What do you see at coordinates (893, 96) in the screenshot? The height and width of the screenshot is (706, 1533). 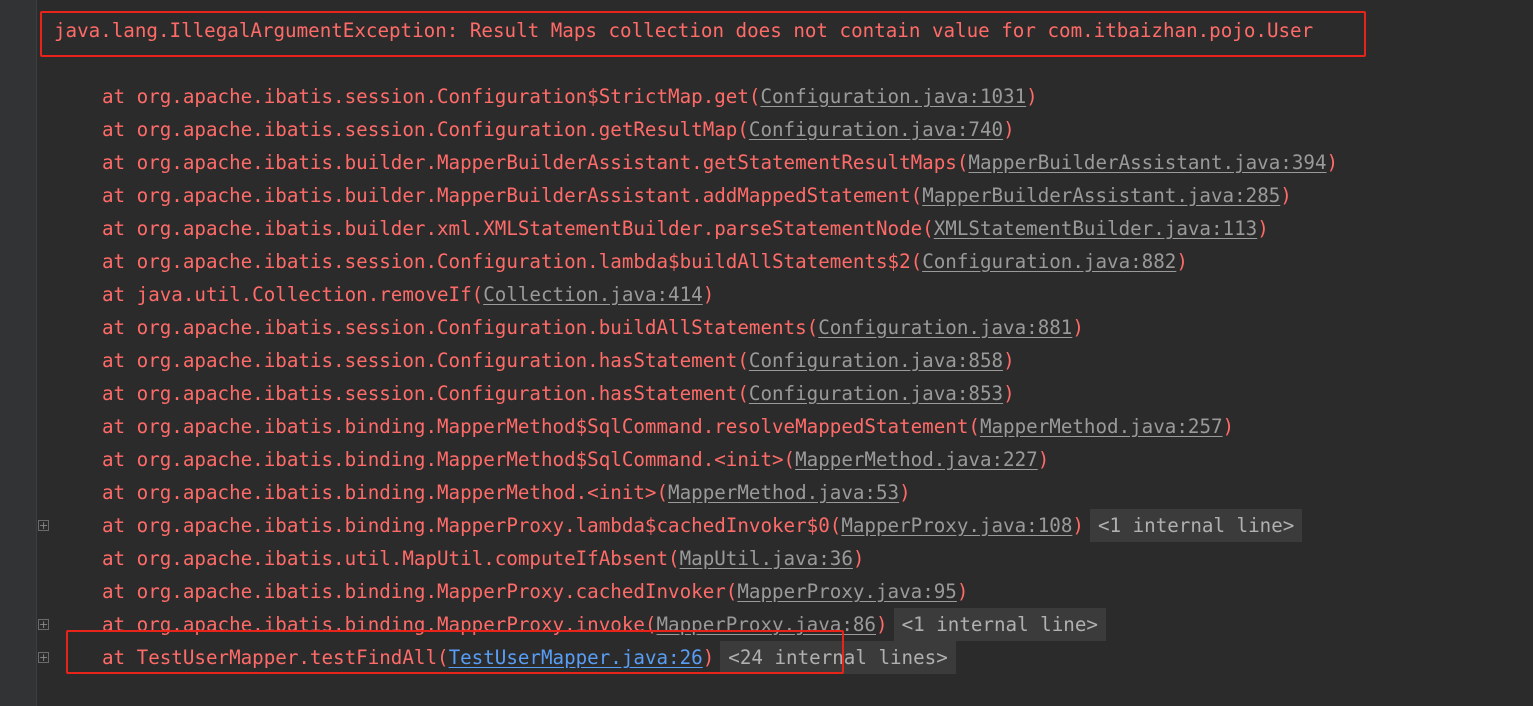 I see `source-link: Configuration.java:1031` at bounding box center [893, 96].